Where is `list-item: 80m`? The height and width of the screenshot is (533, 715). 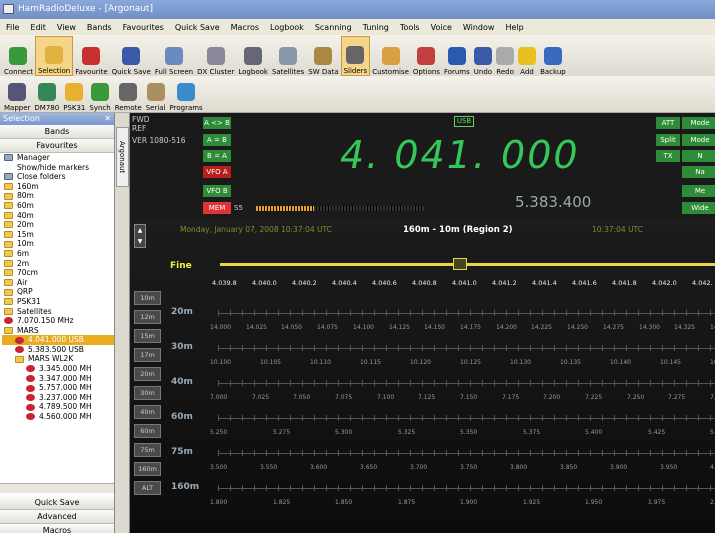 list-item: 80m is located at coordinates (58, 196).